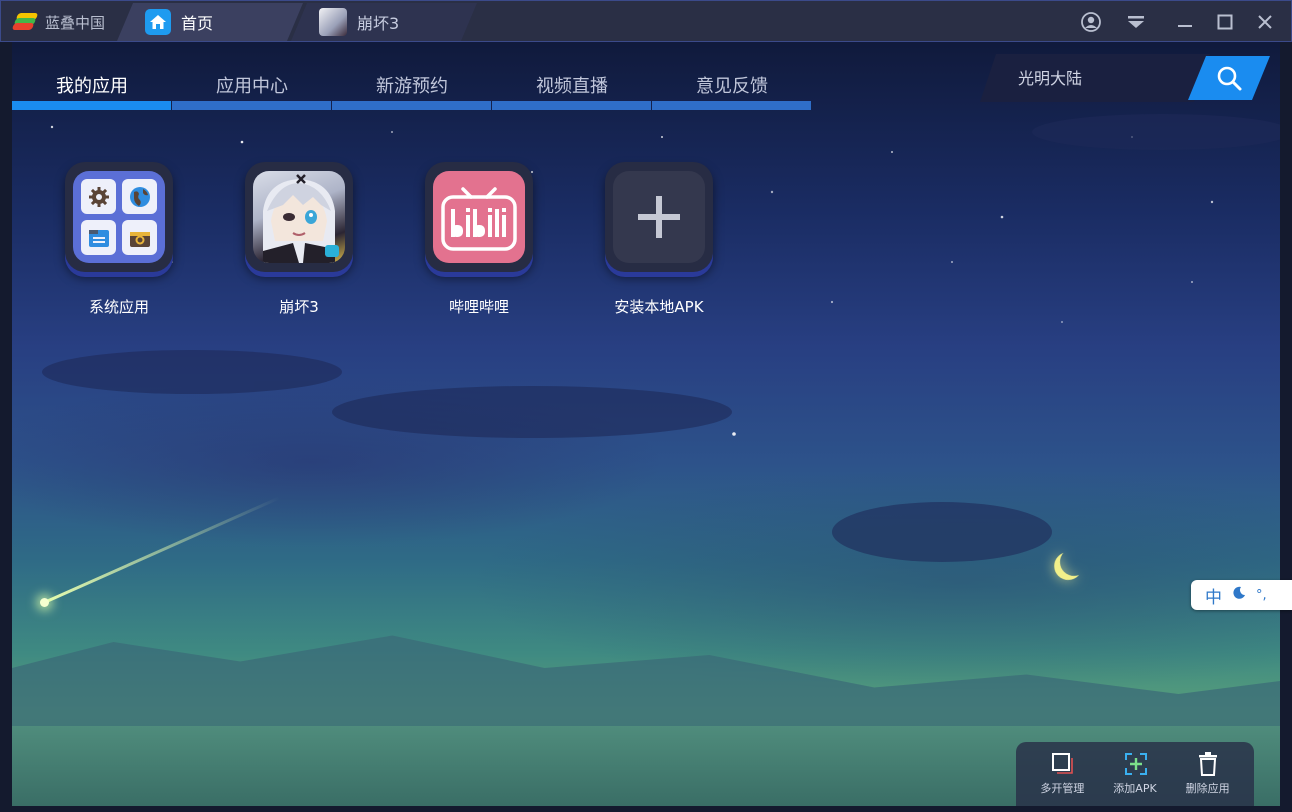 The height and width of the screenshot is (812, 1292). I want to click on multi-instance-icon, so click(1062, 763).